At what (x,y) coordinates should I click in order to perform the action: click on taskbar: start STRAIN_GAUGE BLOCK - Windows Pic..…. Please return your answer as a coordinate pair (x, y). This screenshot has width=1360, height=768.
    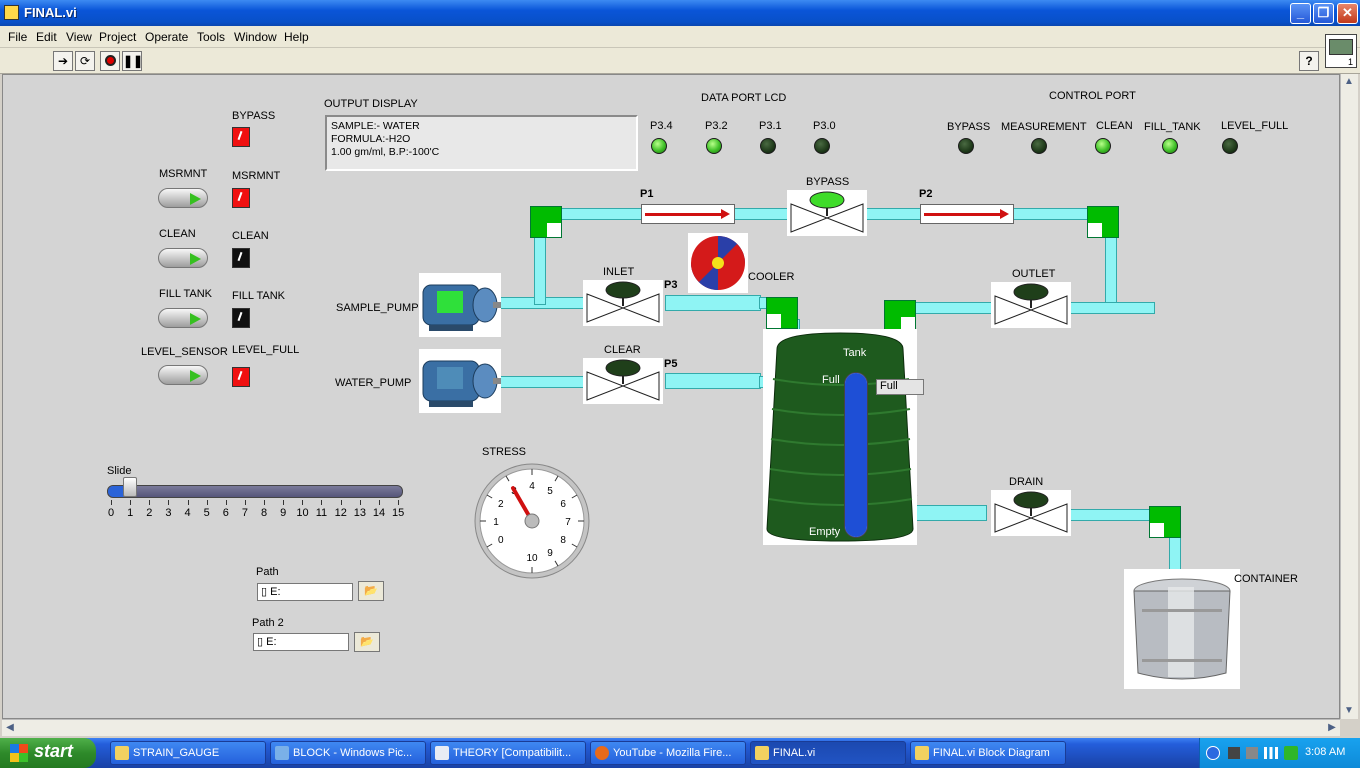
    Looking at the image, I should click on (680, 753).